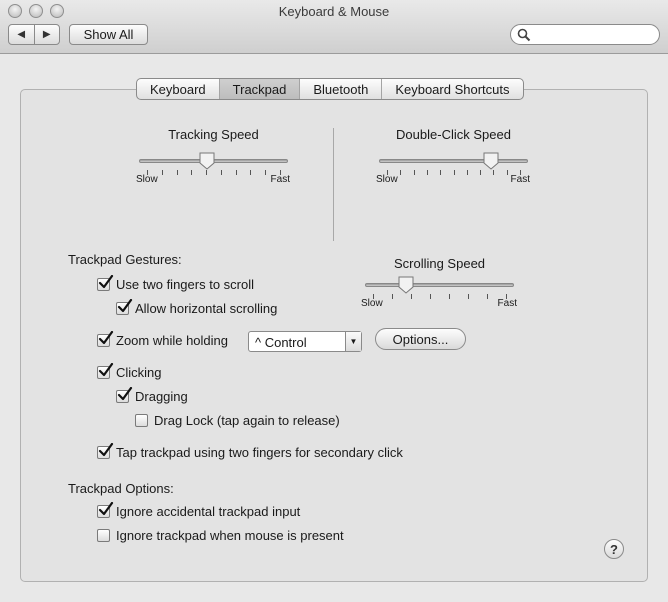 This screenshot has width=668, height=602. I want to click on show-all-button: Show All, so click(108, 34).